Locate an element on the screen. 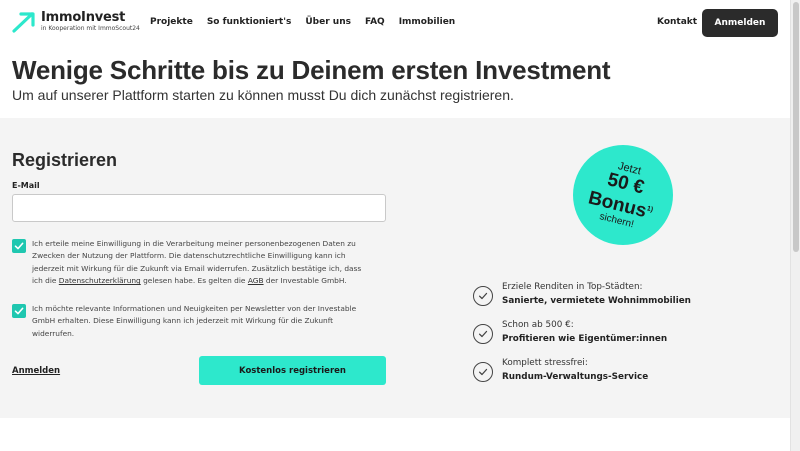  scrollbar-thumb is located at coordinates (796, 127).